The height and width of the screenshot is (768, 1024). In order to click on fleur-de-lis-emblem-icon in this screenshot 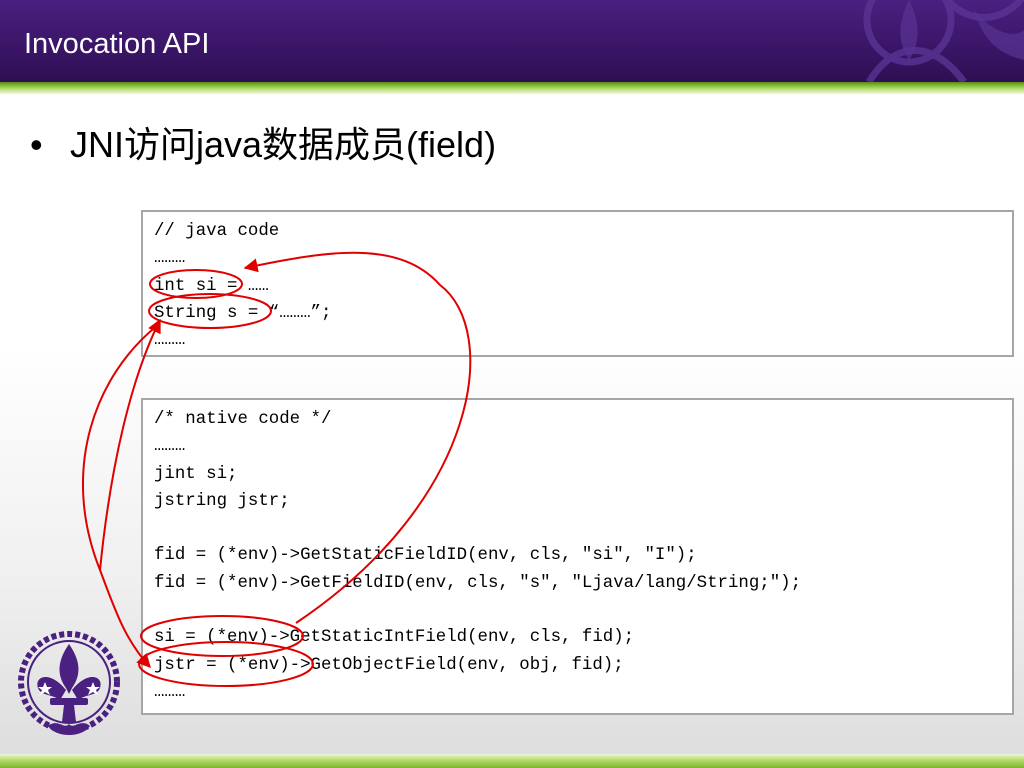, I will do `click(69, 683)`.